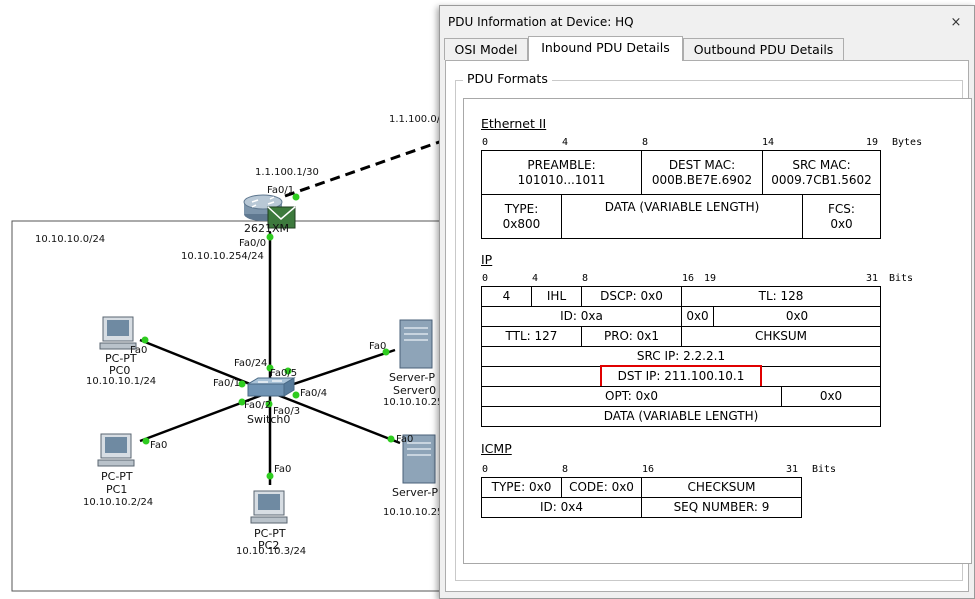  Describe the element at coordinates (227, 383) in the screenshot. I see `switch-port-fa0-1: Fa0/1` at that location.